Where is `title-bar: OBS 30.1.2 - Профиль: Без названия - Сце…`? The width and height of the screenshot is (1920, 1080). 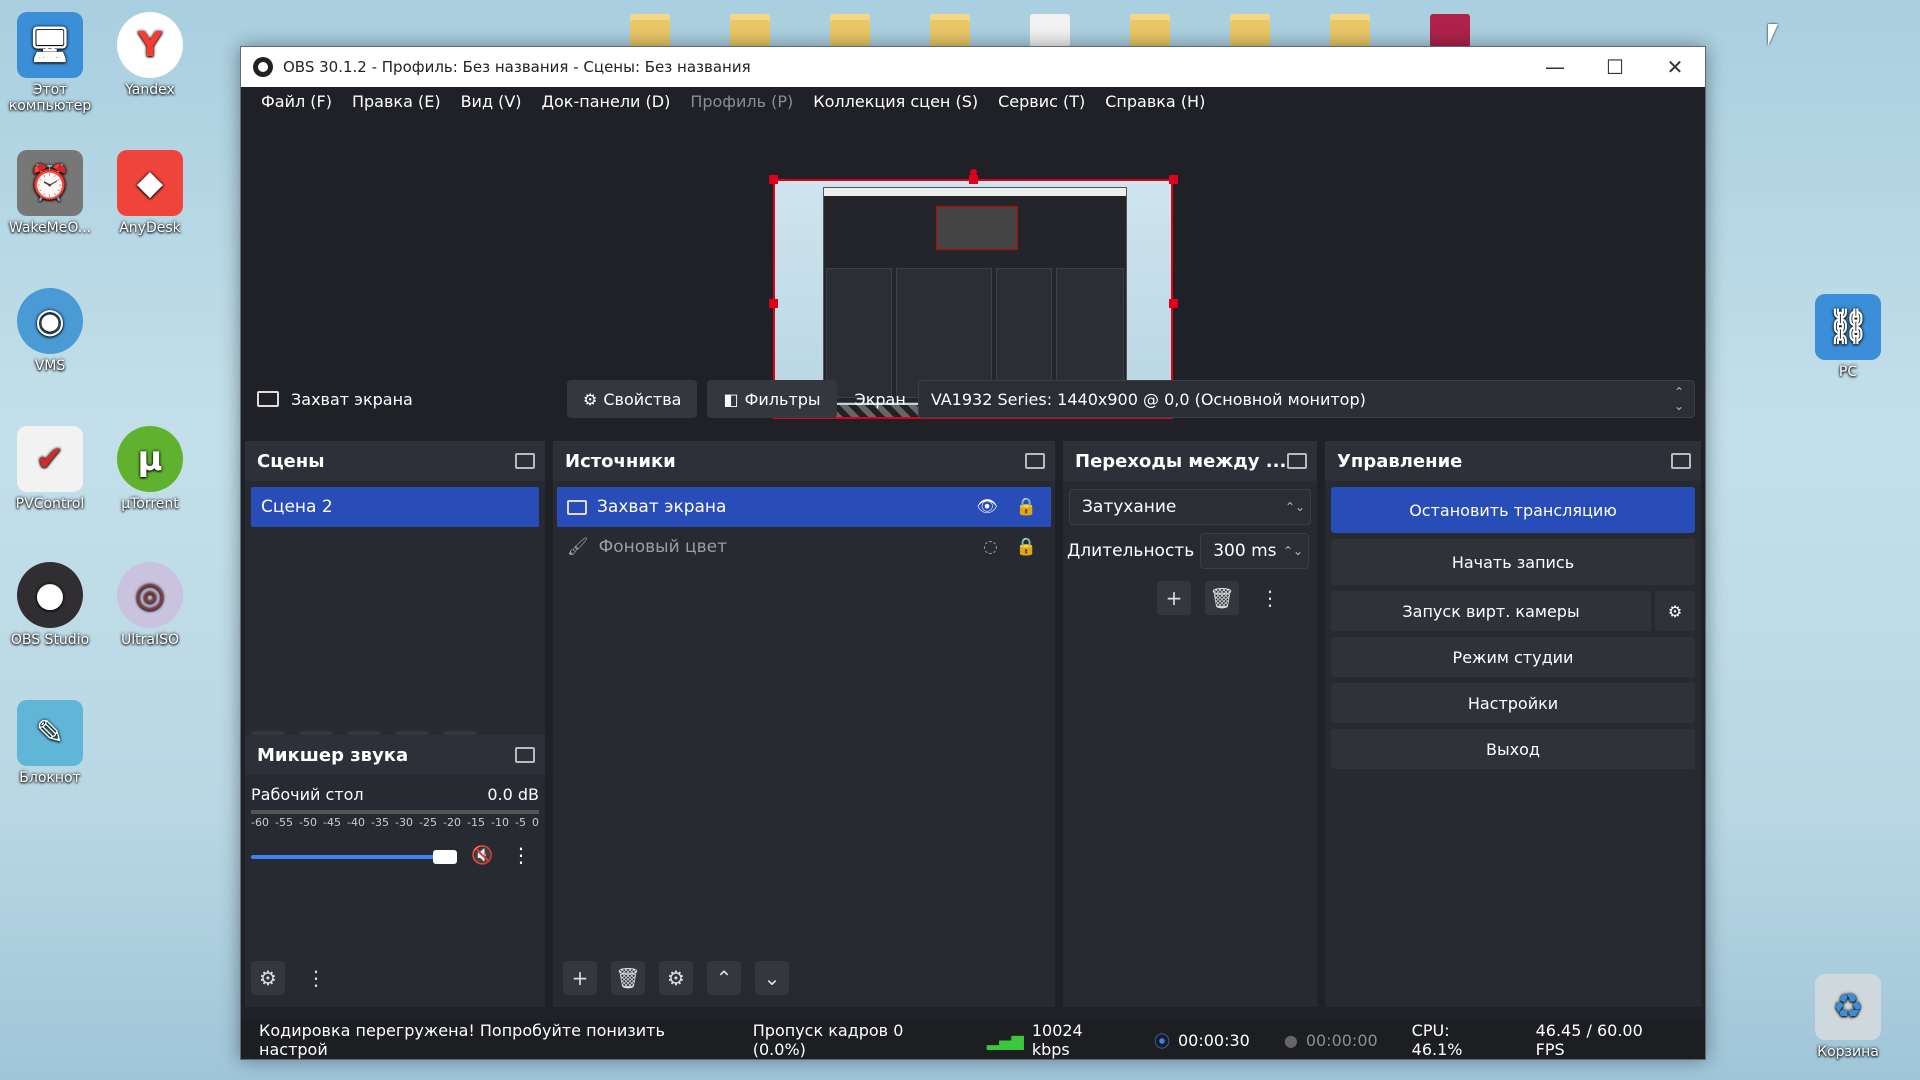 title-bar: OBS 30.1.2 - Профиль: Без названия - Сце… is located at coordinates (973, 67).